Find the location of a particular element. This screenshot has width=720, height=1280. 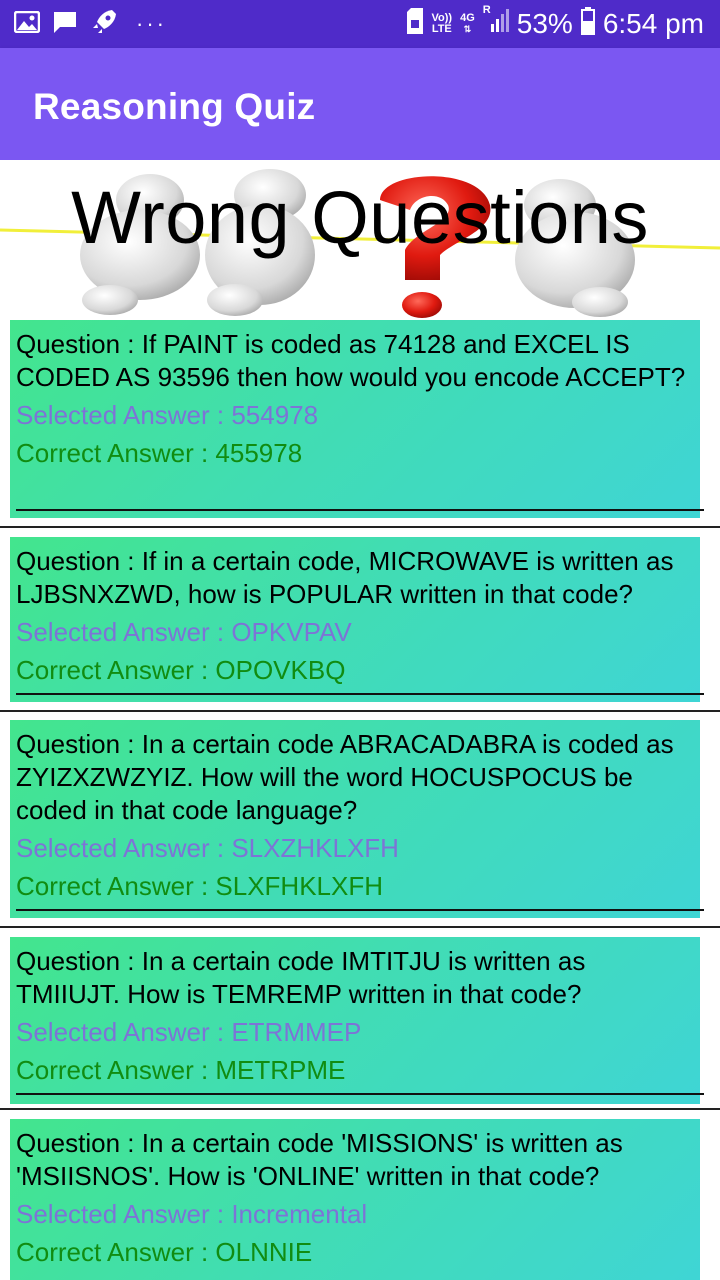

selected-answer: Selected Answer : OPKVPAV is located at coordinates (184, 632).